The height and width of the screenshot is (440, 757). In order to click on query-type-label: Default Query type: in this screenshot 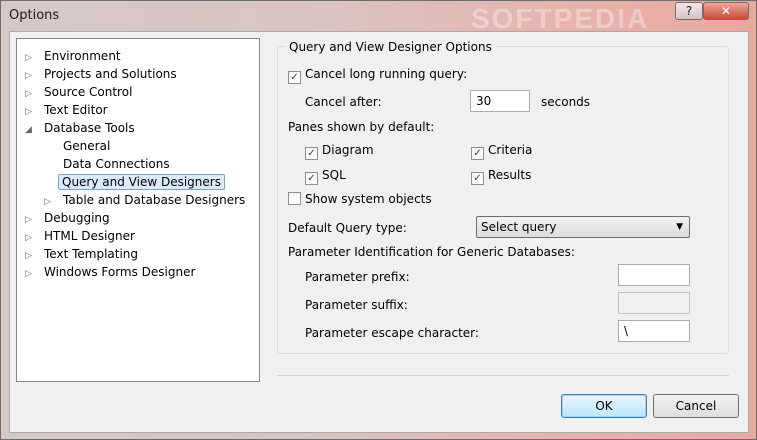, I will do `click(347, 228)`.